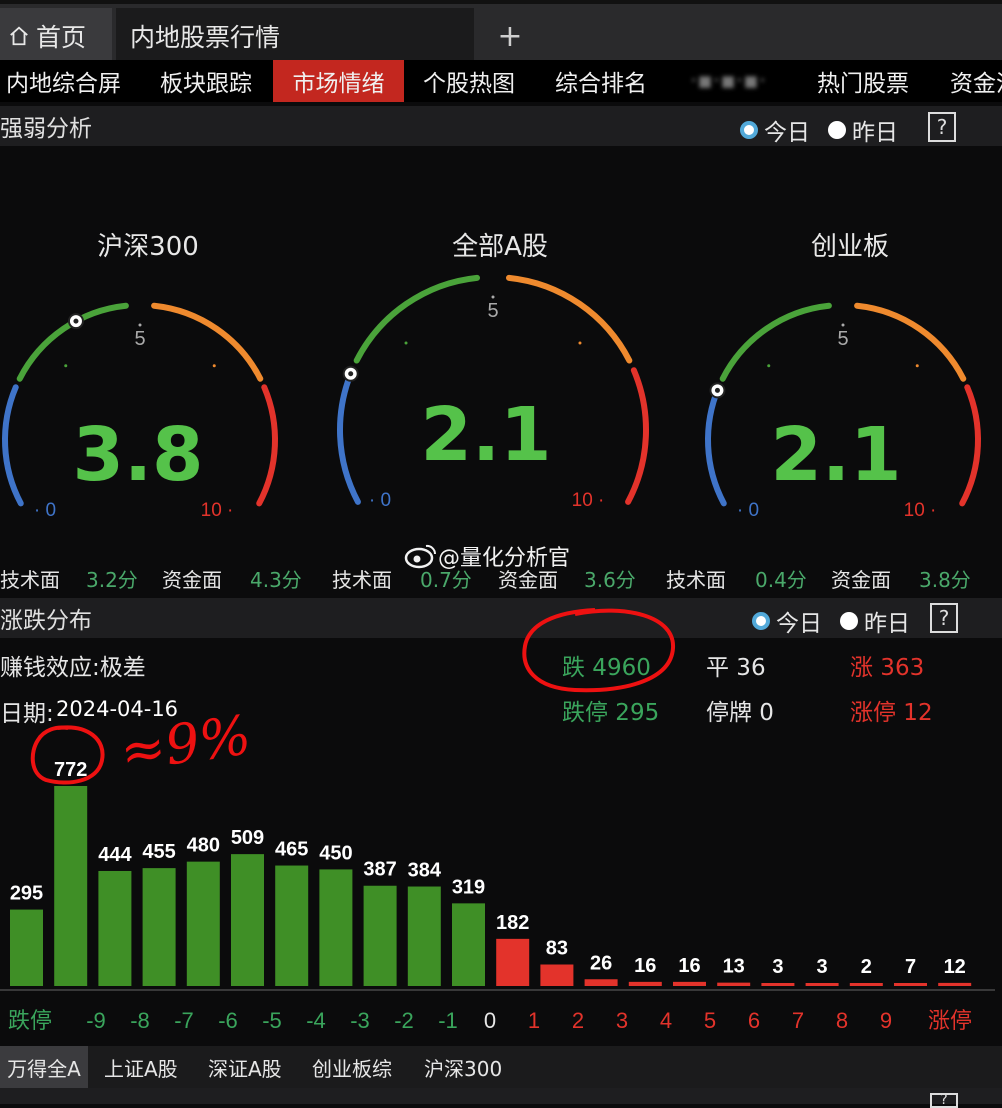 Image resolution: width=1002 pixels, height=1108 pixels. Describe the element at coordinates (490, 1020) in the screenshot. I see `x-tick-label: 0` at that location.